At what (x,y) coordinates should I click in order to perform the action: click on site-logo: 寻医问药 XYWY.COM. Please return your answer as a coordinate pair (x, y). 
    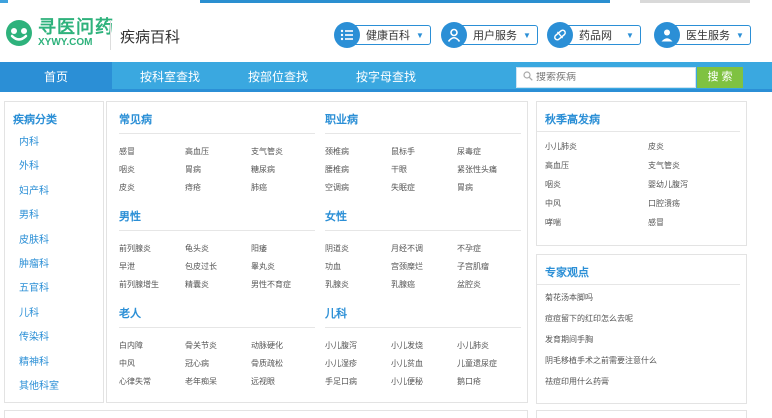
    Looking at the image, I should click on (59, 33).